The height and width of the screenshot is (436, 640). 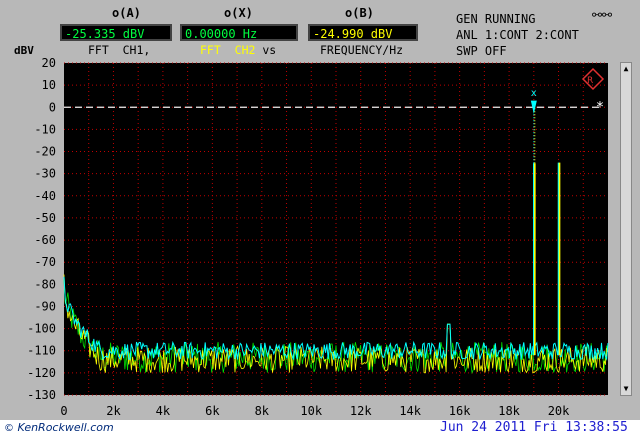 I want to click on x-tick-label: 20k, so click(x=559, y=411).